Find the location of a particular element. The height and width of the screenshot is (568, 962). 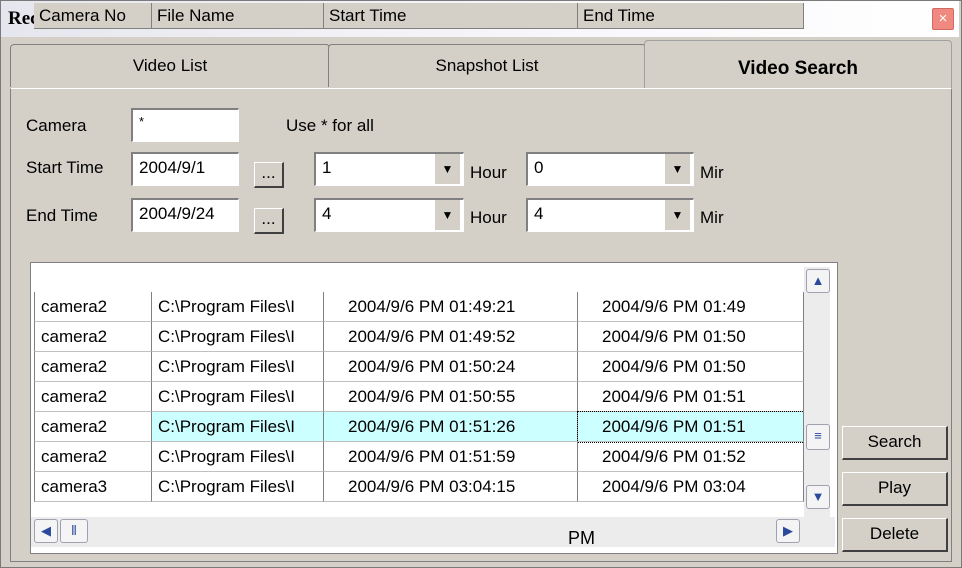

start-minute-value: 0 is located at coordinates (539, 167).